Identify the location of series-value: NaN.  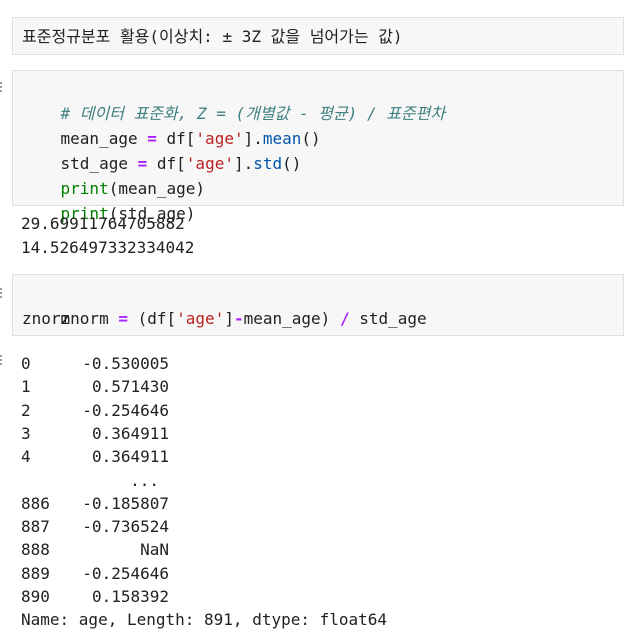
(154, 549).